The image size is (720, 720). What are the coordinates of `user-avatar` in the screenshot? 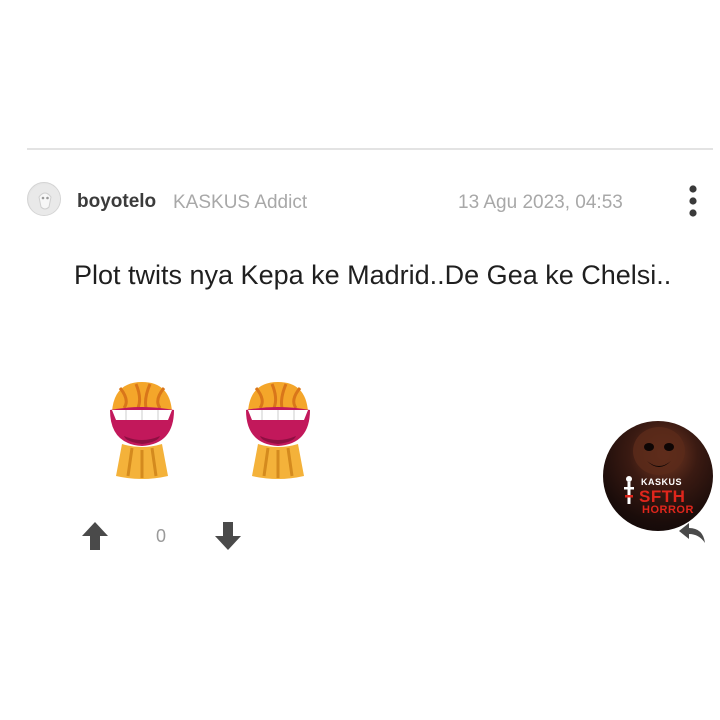 It's located at (44, 199).